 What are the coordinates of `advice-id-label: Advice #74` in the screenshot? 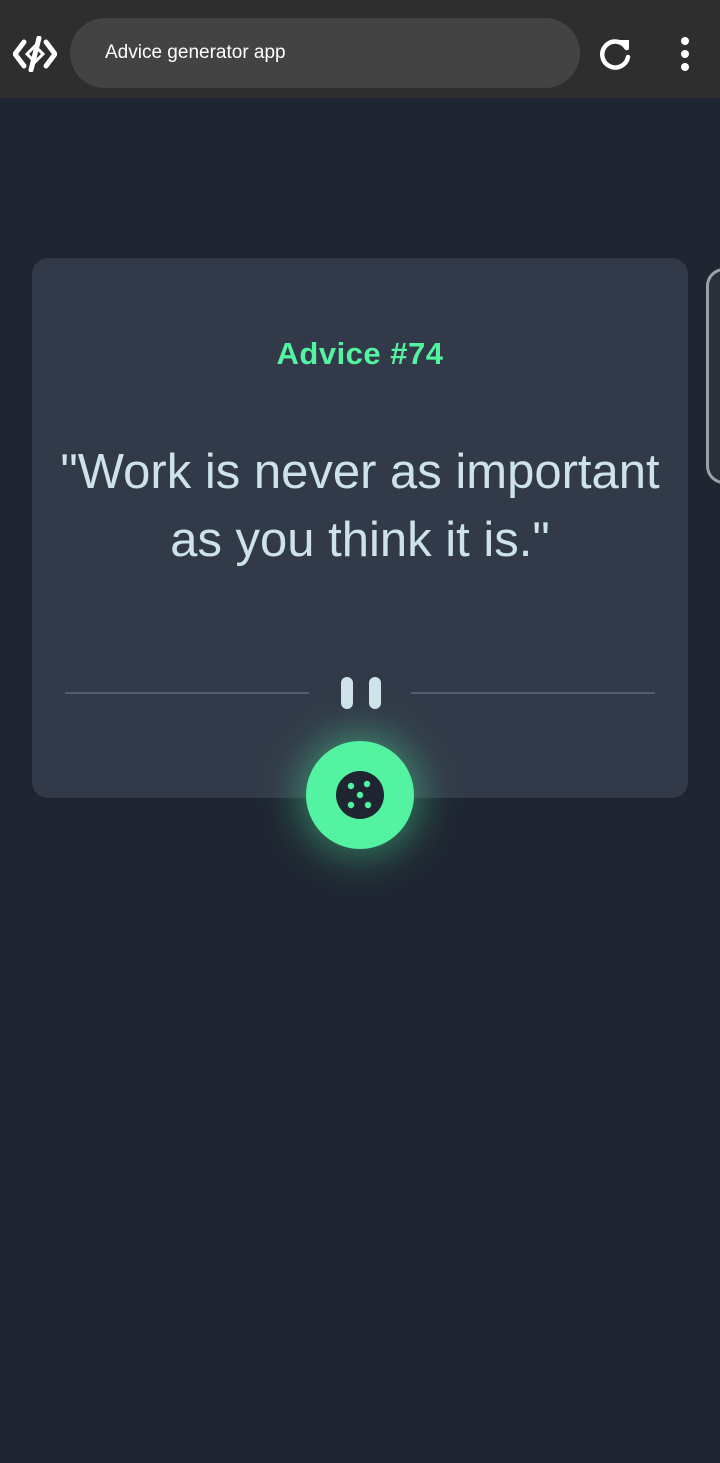 It's located at (360, 353).